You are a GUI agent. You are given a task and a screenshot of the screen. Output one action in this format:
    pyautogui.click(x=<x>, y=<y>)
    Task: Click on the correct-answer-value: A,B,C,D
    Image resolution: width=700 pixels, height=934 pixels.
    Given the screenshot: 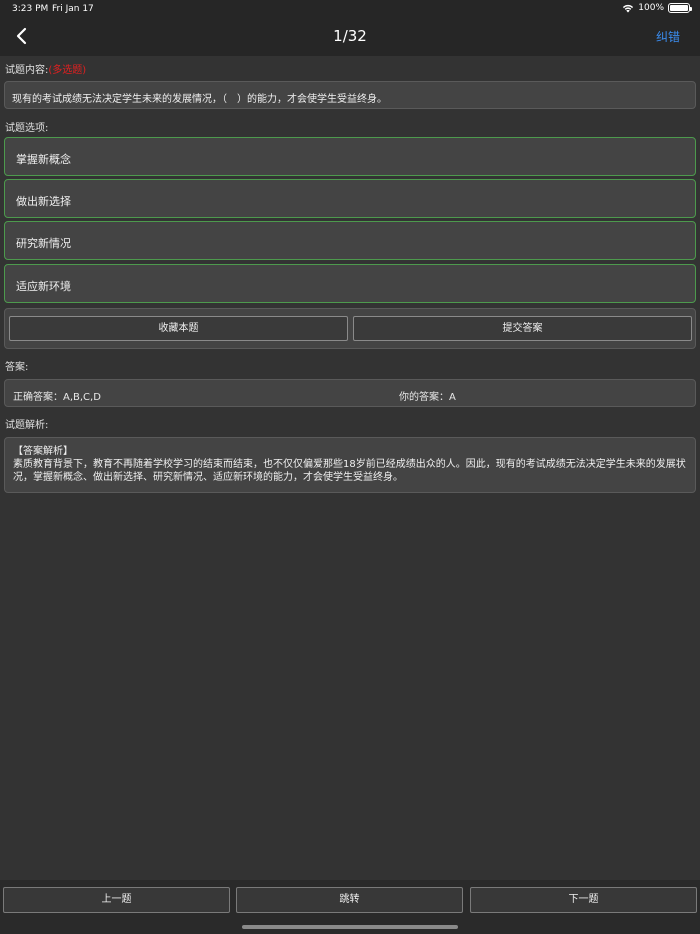 What is the action you would take?
    pyautogui.click(x=82, y=397)
    